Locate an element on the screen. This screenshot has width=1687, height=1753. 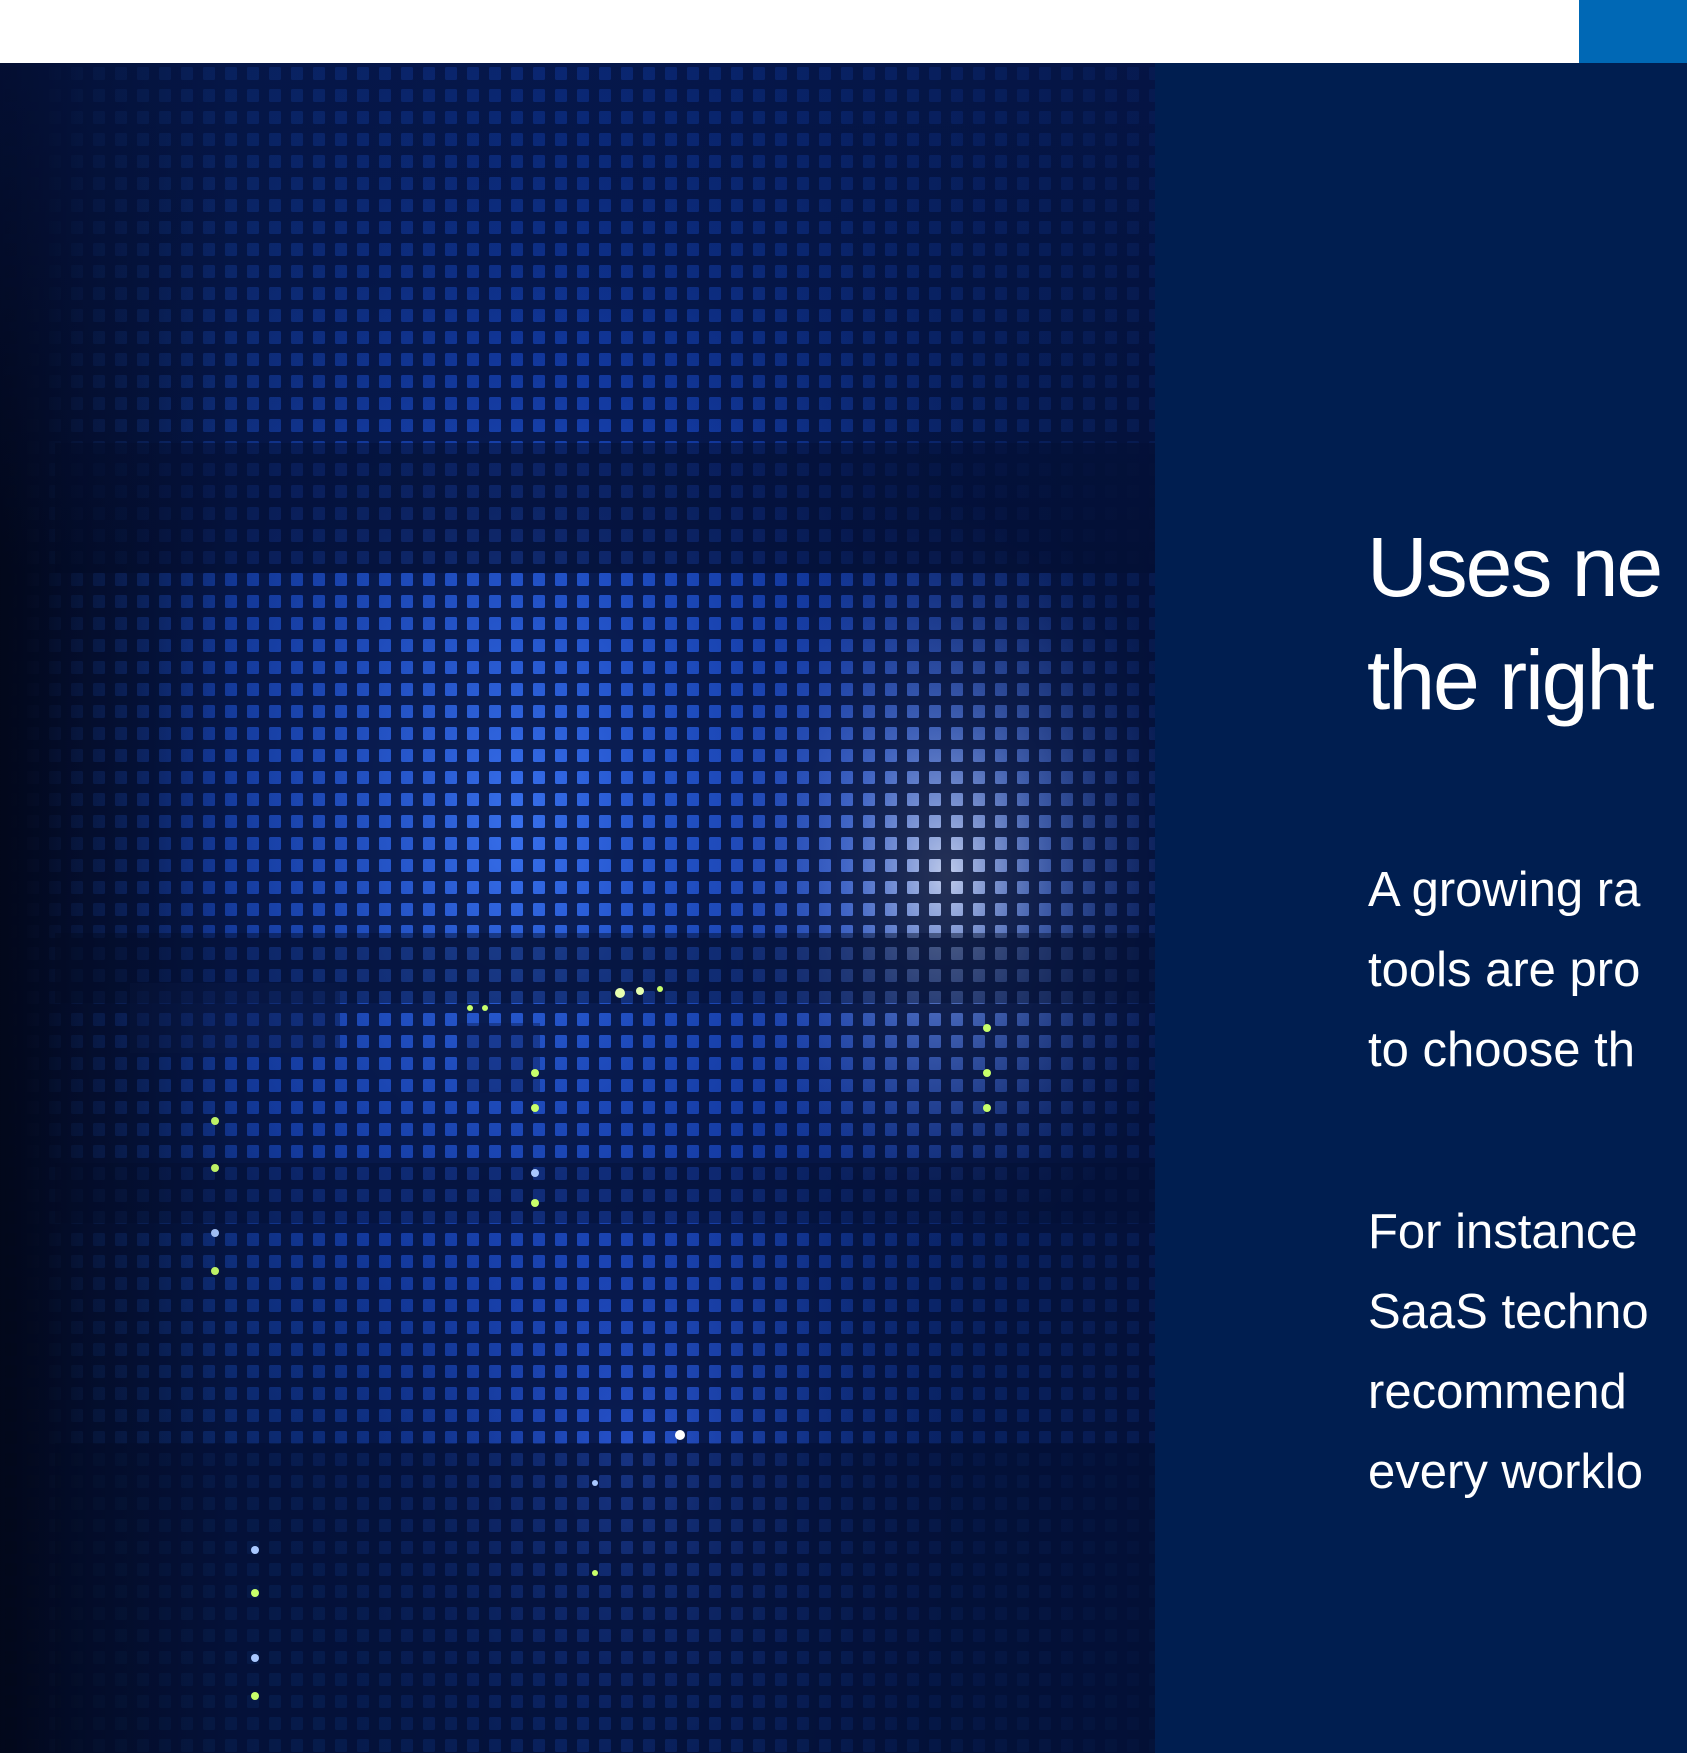
paragraph-1-line-1: A growing ra is located at coordinates (1504, 890).